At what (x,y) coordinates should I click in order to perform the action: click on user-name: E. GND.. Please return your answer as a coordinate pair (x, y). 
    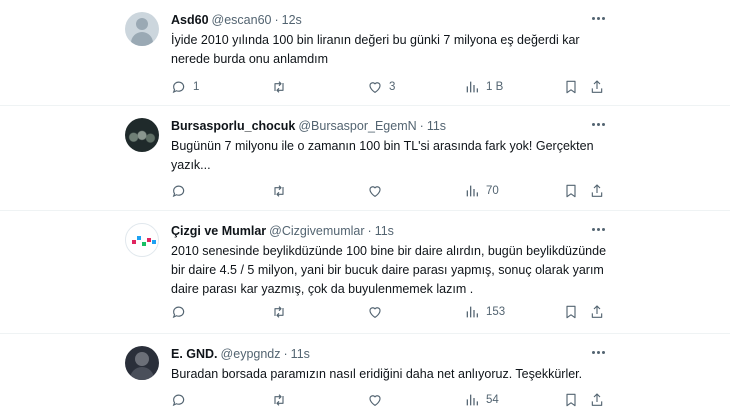
    Looking at the image, I should click on (194, 354).